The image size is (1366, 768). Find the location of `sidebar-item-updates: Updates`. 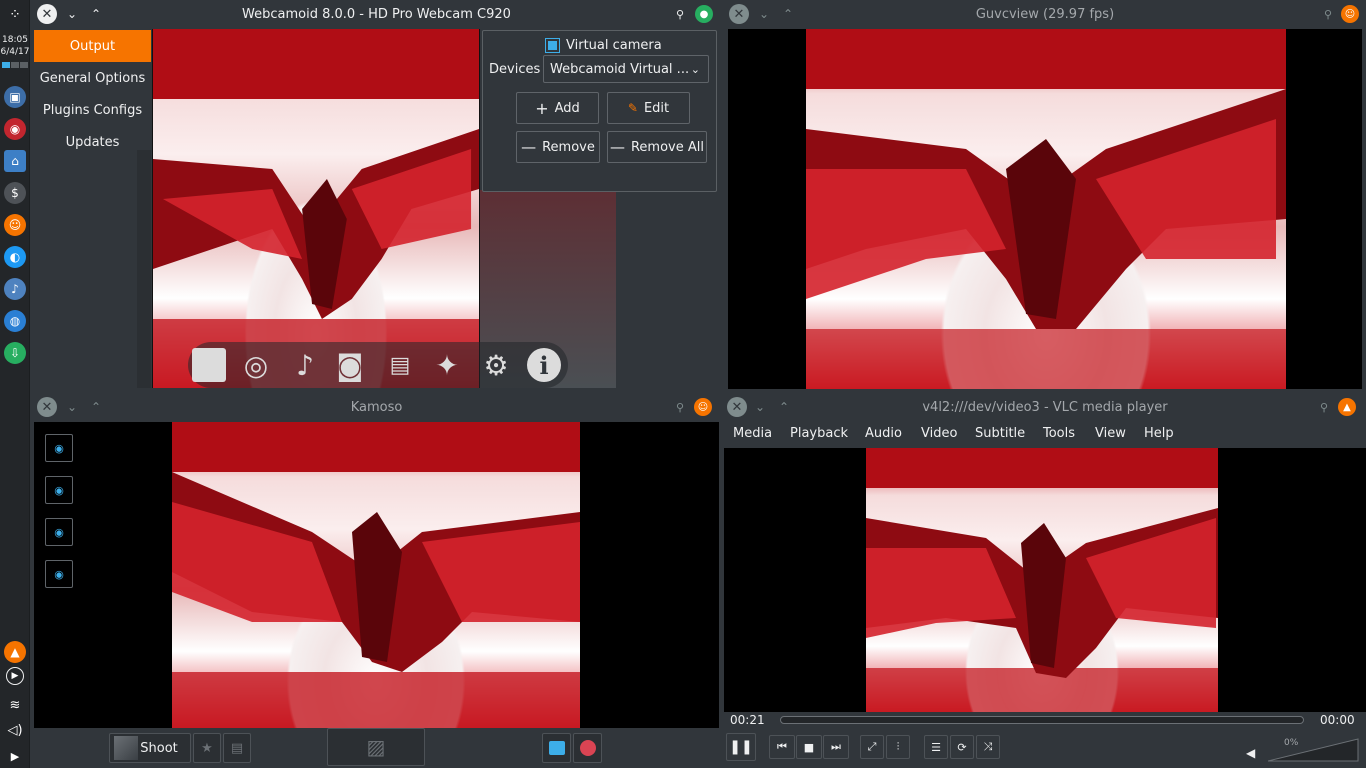

sidebar-item-updates: Updates is located at coordinates (92, 142).